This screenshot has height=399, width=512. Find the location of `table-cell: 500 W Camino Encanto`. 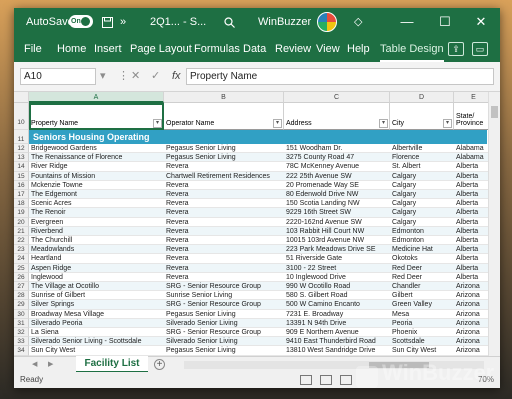

table-cell: 500 W Camino Encanto is located at coordinates (337, 305).